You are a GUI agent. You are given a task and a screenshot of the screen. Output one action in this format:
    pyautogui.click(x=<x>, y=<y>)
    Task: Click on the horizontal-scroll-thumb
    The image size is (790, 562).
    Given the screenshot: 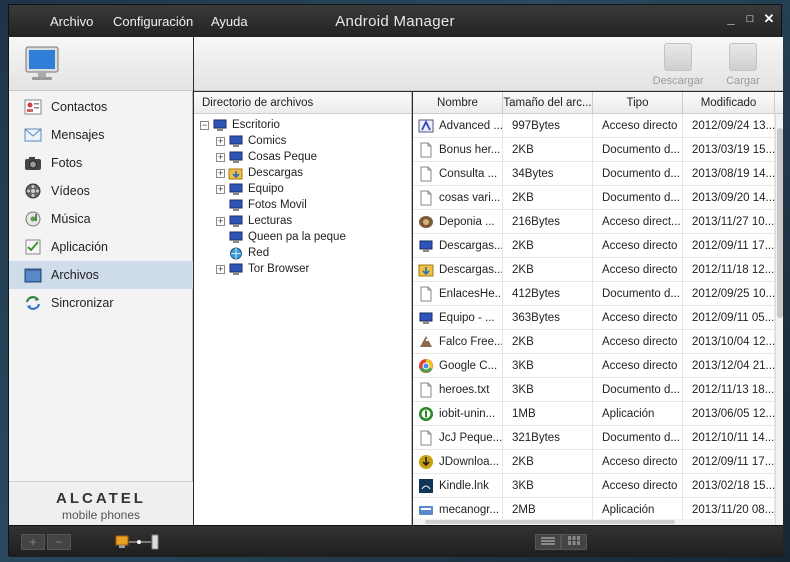 What is the action you would take?
    pyautogui.click(x=550, y=522)
    